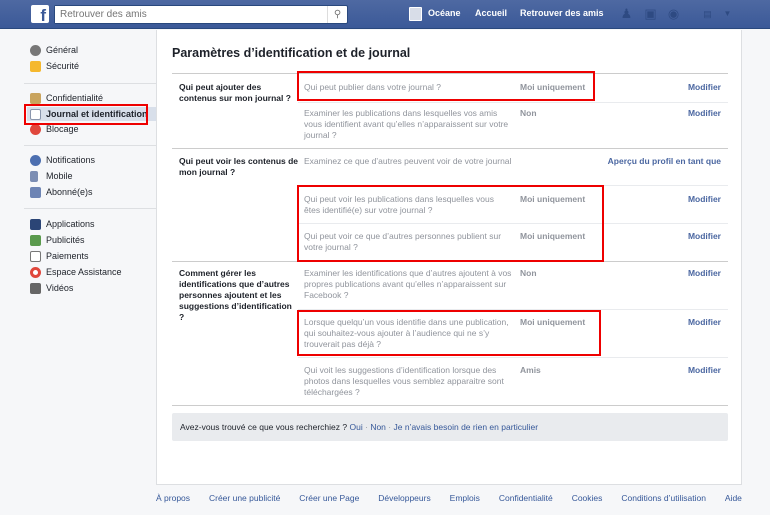 Image resolution: width=770 pixels, height=515 pixels. I want to click on feedback-no-link: Non, so click(378, 427).